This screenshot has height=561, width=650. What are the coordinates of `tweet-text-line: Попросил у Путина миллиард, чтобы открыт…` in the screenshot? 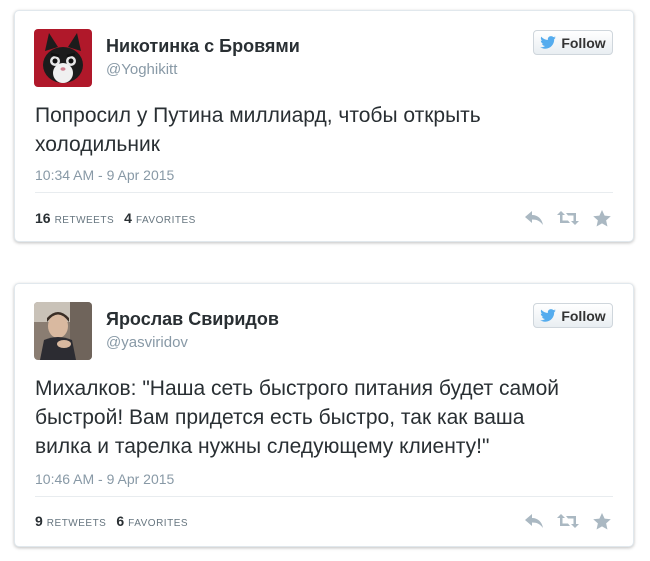 It's located at (258, 115).